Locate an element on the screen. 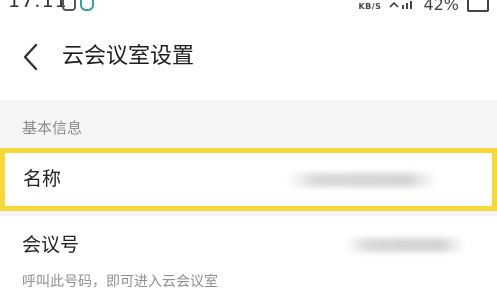 Image resolution: width=497 pixels, height=301 pixels. network-speed: KB/S is located at coordinates (370, 6).